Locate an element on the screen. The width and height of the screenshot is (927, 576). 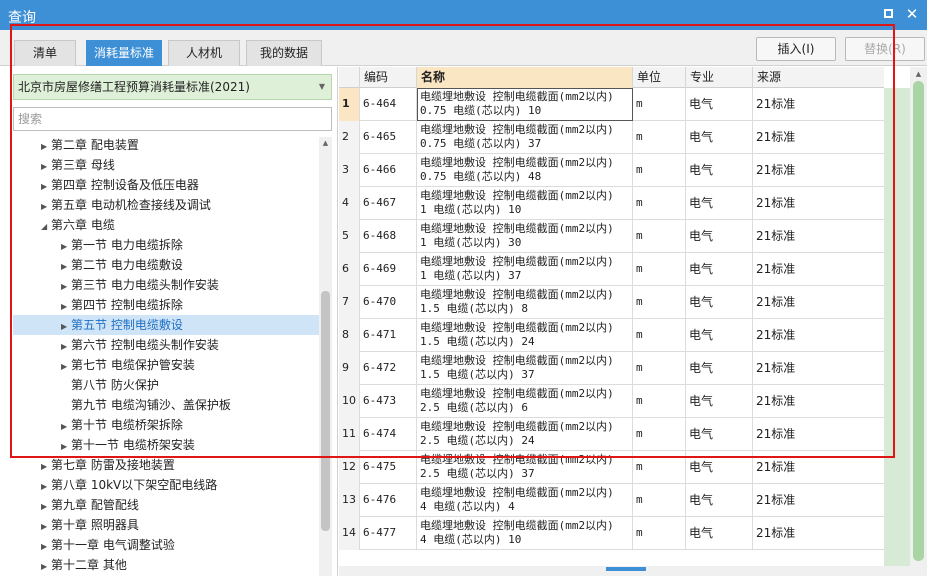
horizontal-scrollbar is located at coordinates (624, 571).